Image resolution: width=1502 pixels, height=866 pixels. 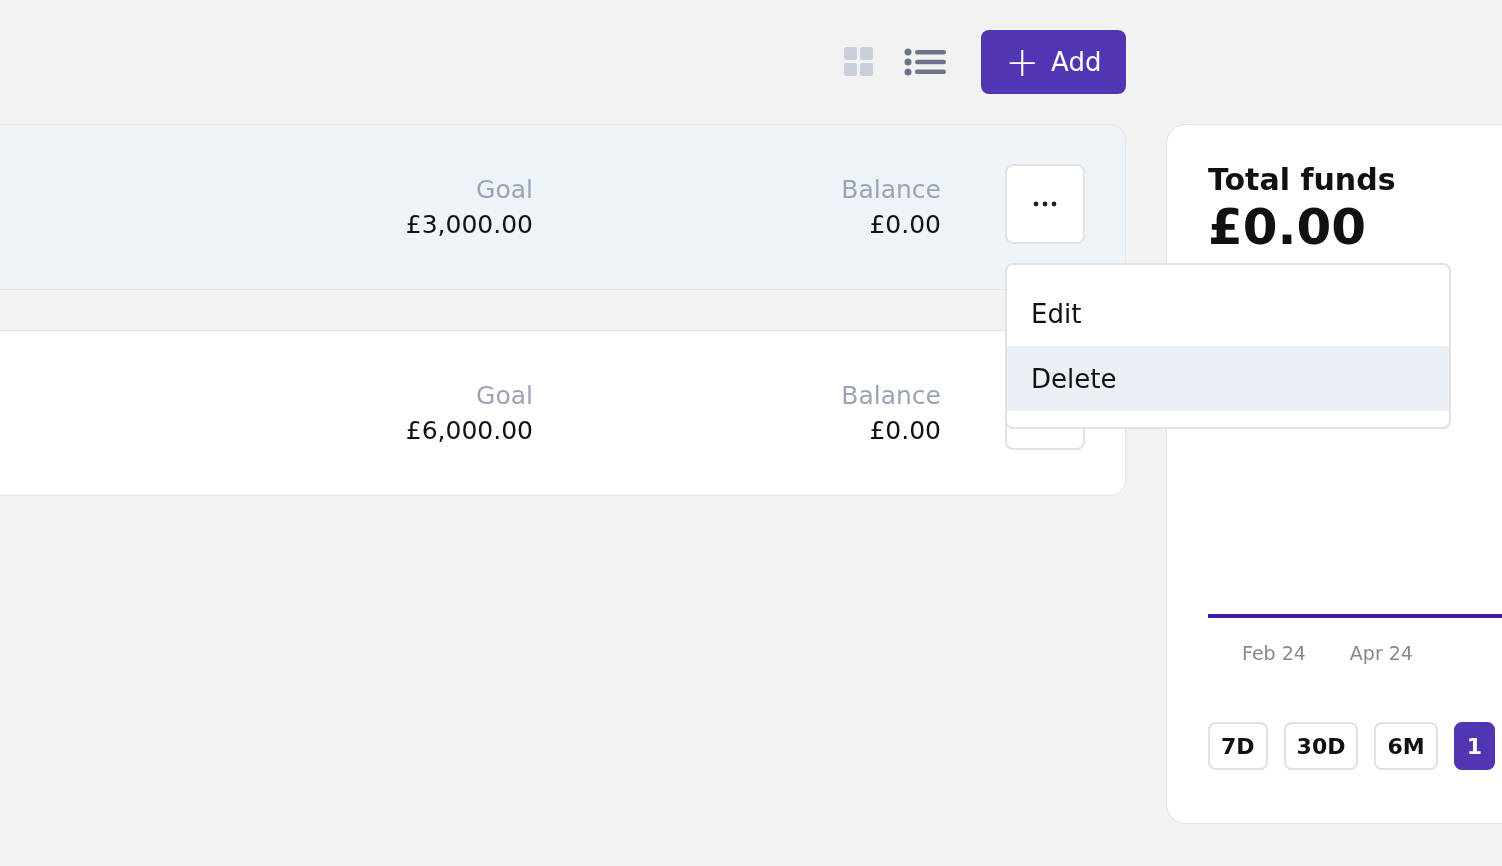 I want to click on more-button, so click(x=1045, y=204).